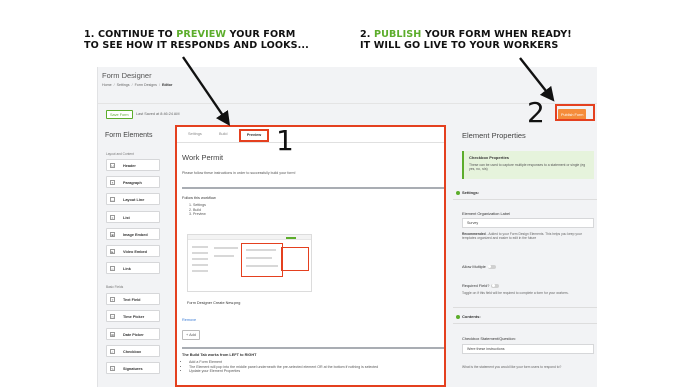 The height and width of the screenshot is (387, 688). Describe the element at coordinates (537, 79) in the screenshot. I see `arrow-to-publish` at that location.